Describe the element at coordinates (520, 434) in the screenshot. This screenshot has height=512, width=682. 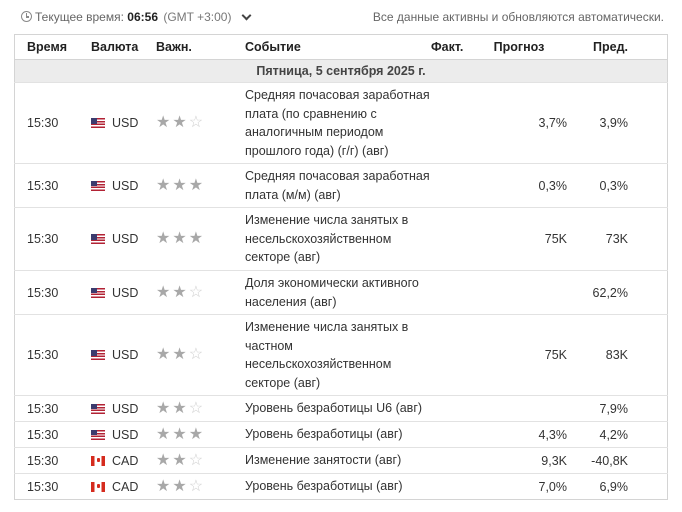
I see `event-forecast: 4,3%` at that location.